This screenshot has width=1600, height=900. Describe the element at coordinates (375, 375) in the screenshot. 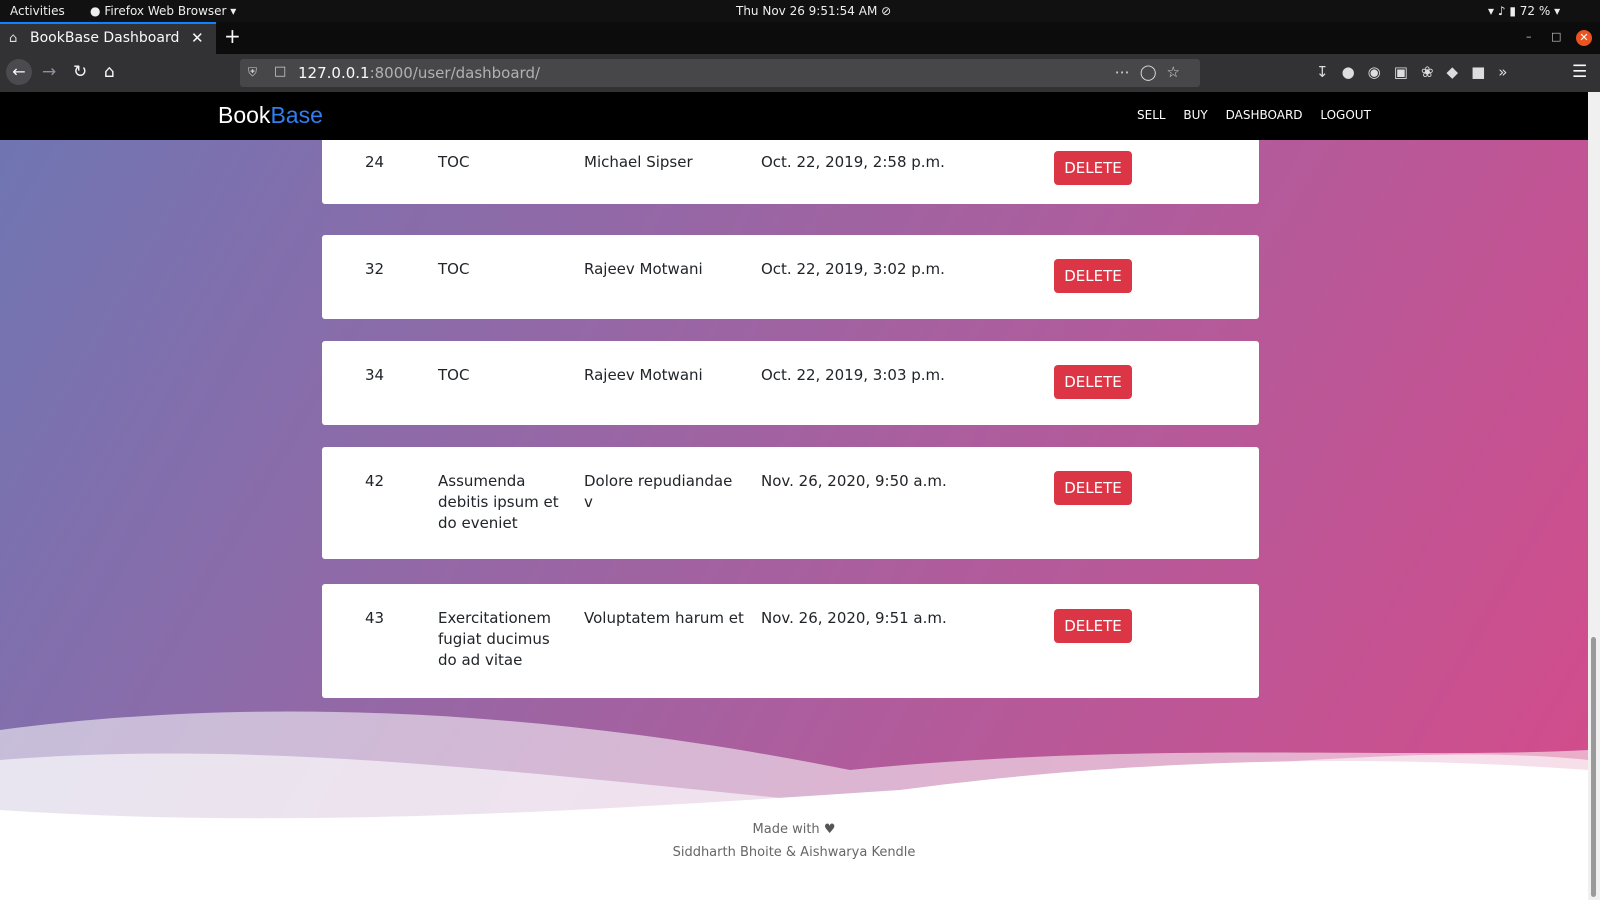

I see `row-id: 34` at that location.